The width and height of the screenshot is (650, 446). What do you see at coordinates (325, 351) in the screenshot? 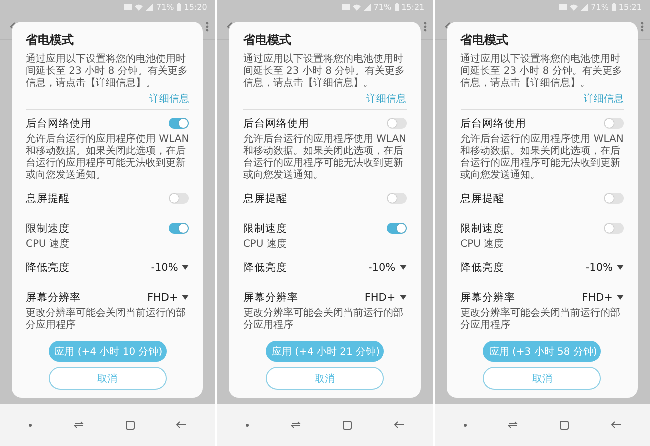
I see `apply-button: 应用 (+4 小时 21 分钟)` at bounding box center [325, 351].